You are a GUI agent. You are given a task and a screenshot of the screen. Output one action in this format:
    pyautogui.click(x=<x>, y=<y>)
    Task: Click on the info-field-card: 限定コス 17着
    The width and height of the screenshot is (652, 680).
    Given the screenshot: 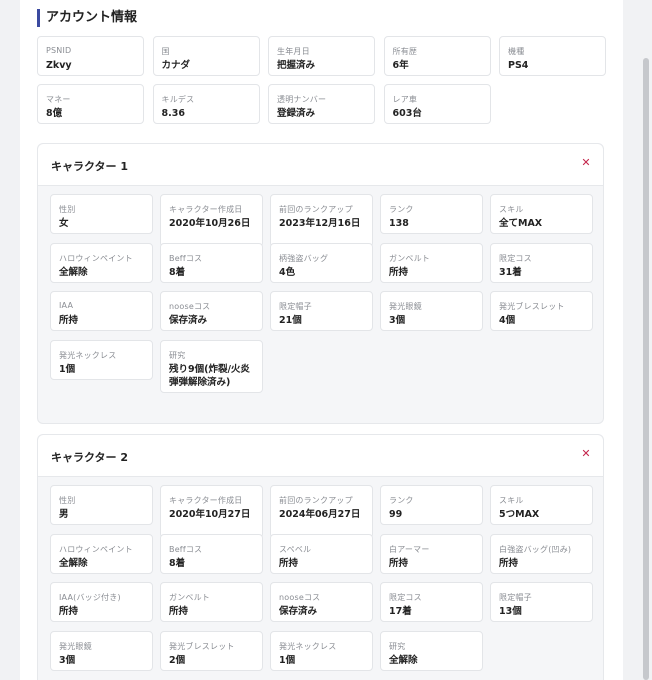 What is the action you would take?
    pyautogui.click(x=431, y=602)
    